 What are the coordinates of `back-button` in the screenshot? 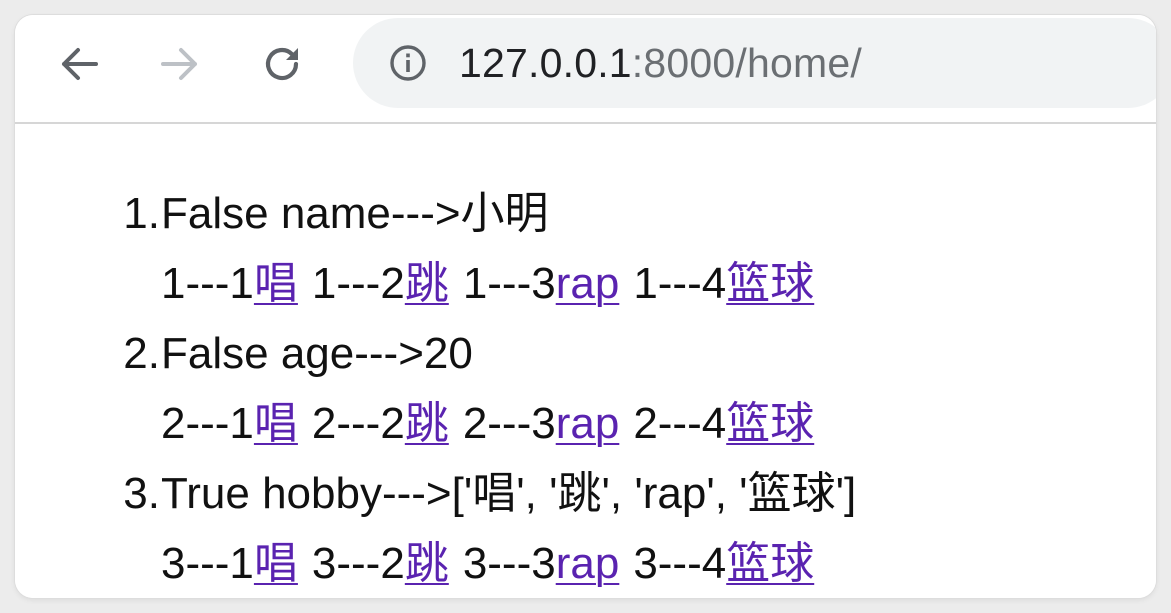 It's located at (79, 64).